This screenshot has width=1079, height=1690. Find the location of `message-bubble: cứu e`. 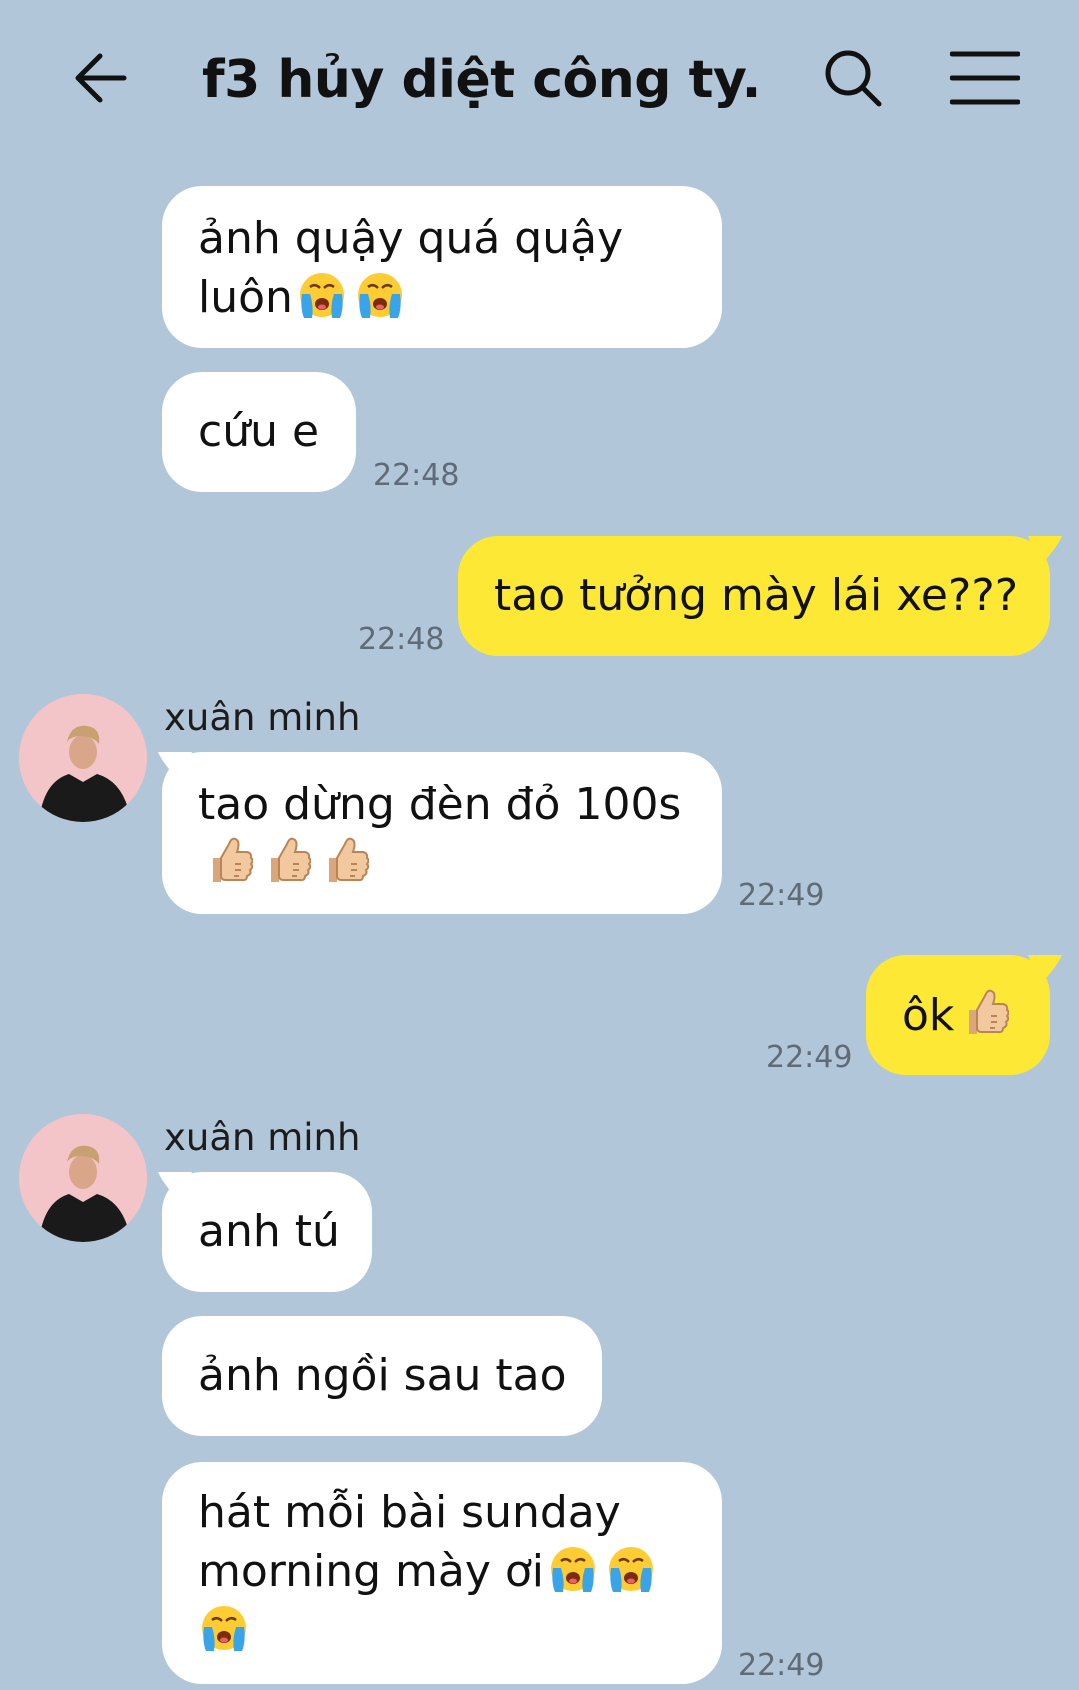

message-bubble: cứu e is located at coordinates (259, 432).